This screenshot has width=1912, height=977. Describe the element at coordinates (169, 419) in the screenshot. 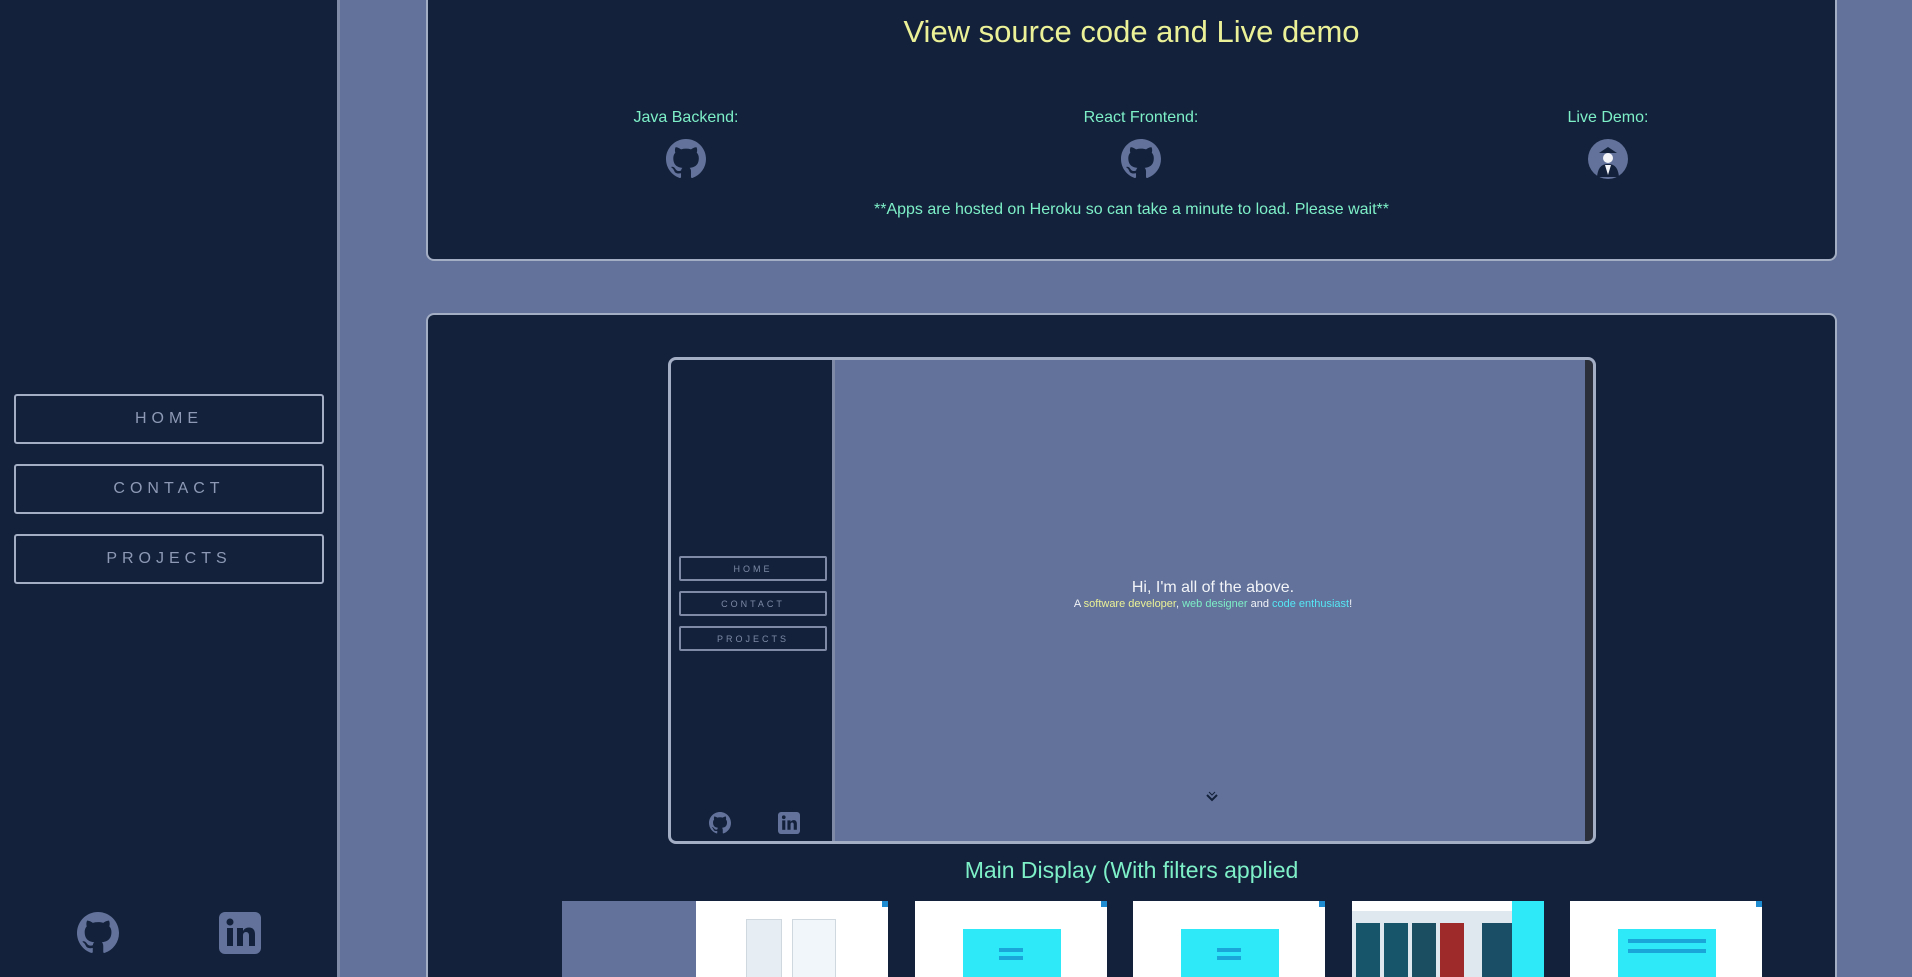

I see `nav-home-button: HOME` at that location.